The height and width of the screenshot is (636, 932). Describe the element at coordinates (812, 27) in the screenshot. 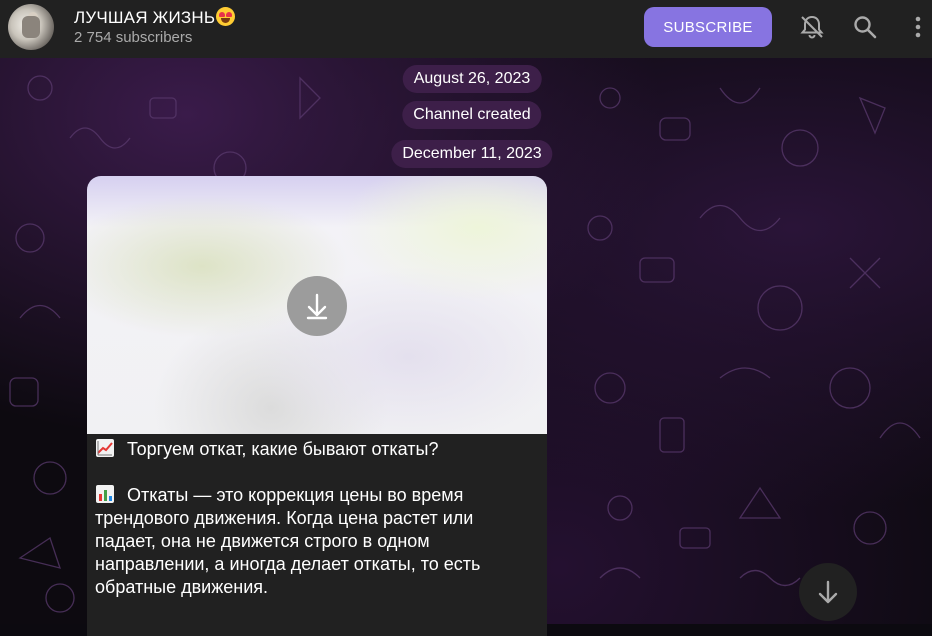

I see `bell-off-icon` at that location.